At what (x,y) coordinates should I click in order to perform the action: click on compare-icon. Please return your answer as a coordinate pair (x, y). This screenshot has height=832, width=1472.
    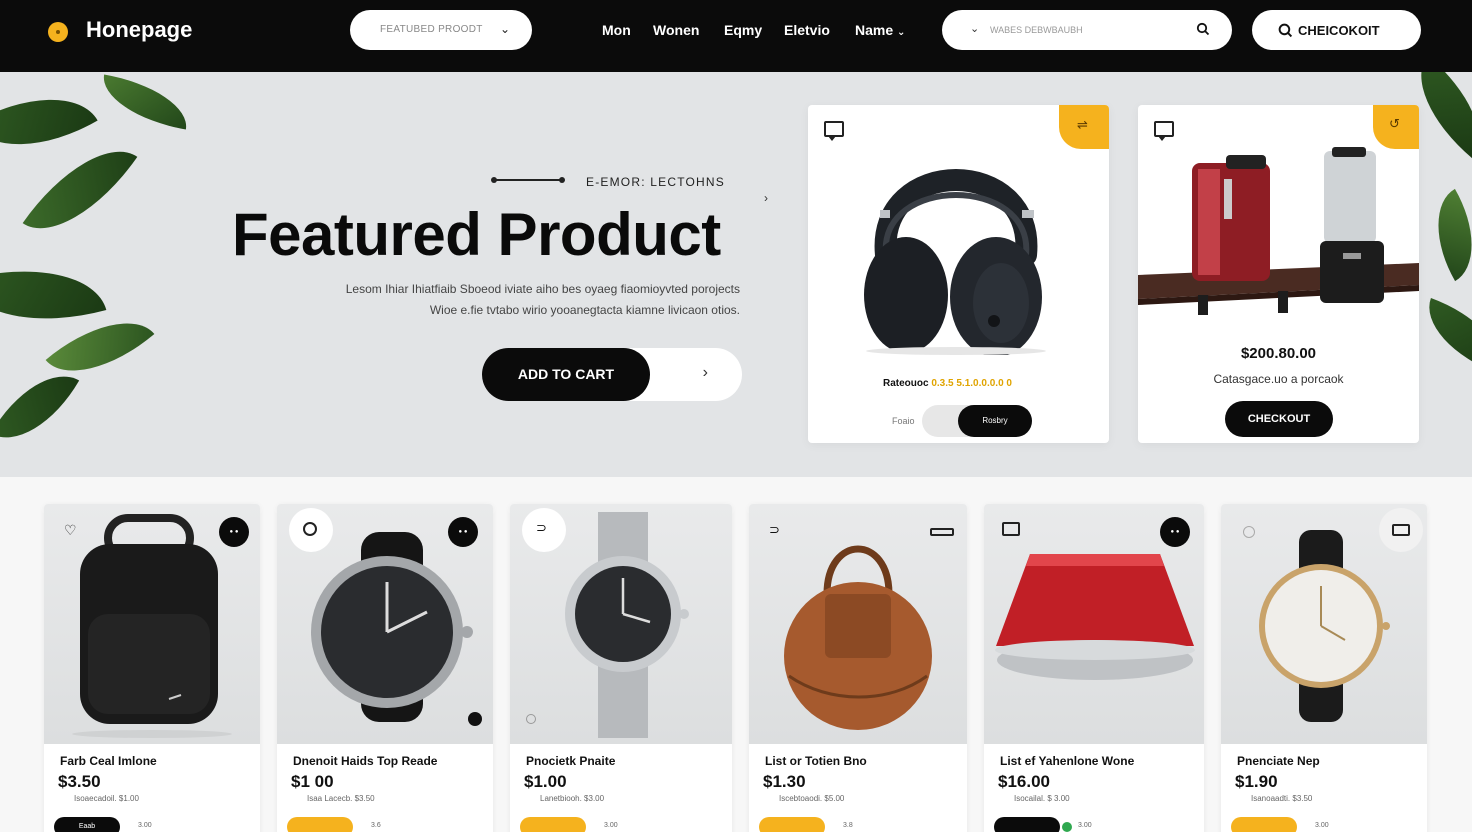
    Looking at the image, I should click on (311, 530).